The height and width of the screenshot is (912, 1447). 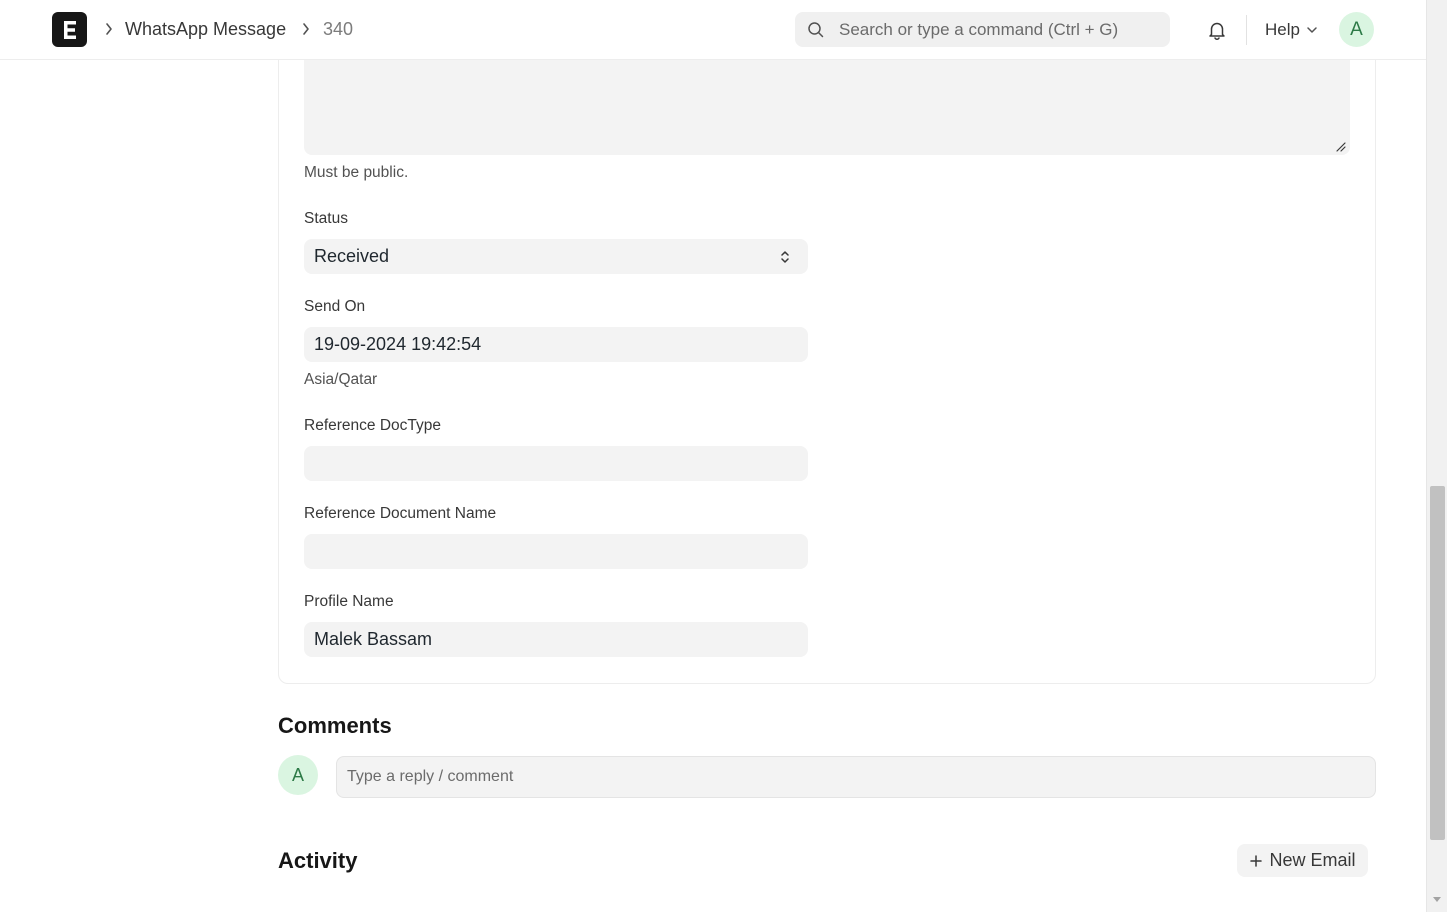 I want to click on reference-doctype-input, so click(x=556, y=463).